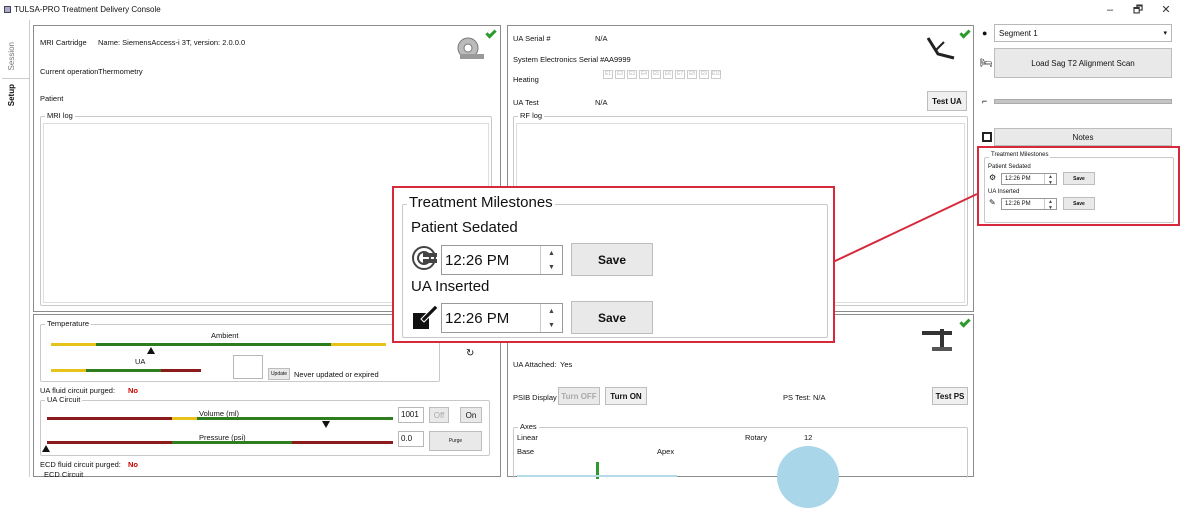 This screenshot has height=508, width=1182. Describe the element at coordinates (704, 74) in the screenshot. I see `heating-channel-9: E9` at that location.